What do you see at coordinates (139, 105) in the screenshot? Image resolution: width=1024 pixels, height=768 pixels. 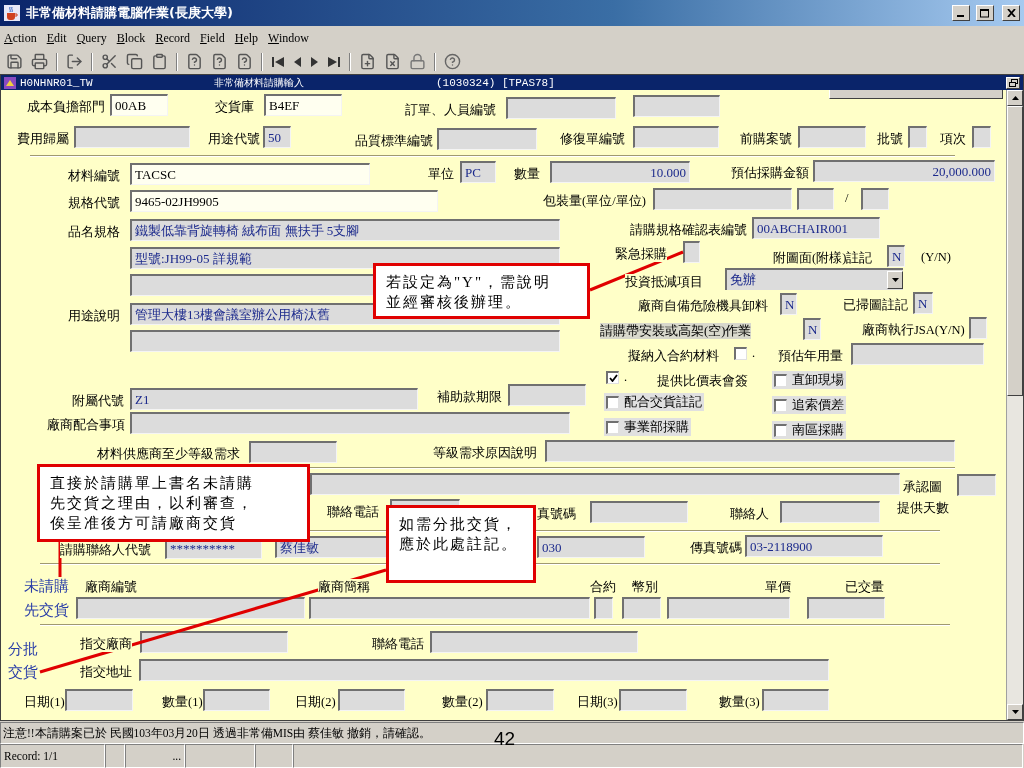 I see `text-field: 00AB` at bounding box center [139, 105].